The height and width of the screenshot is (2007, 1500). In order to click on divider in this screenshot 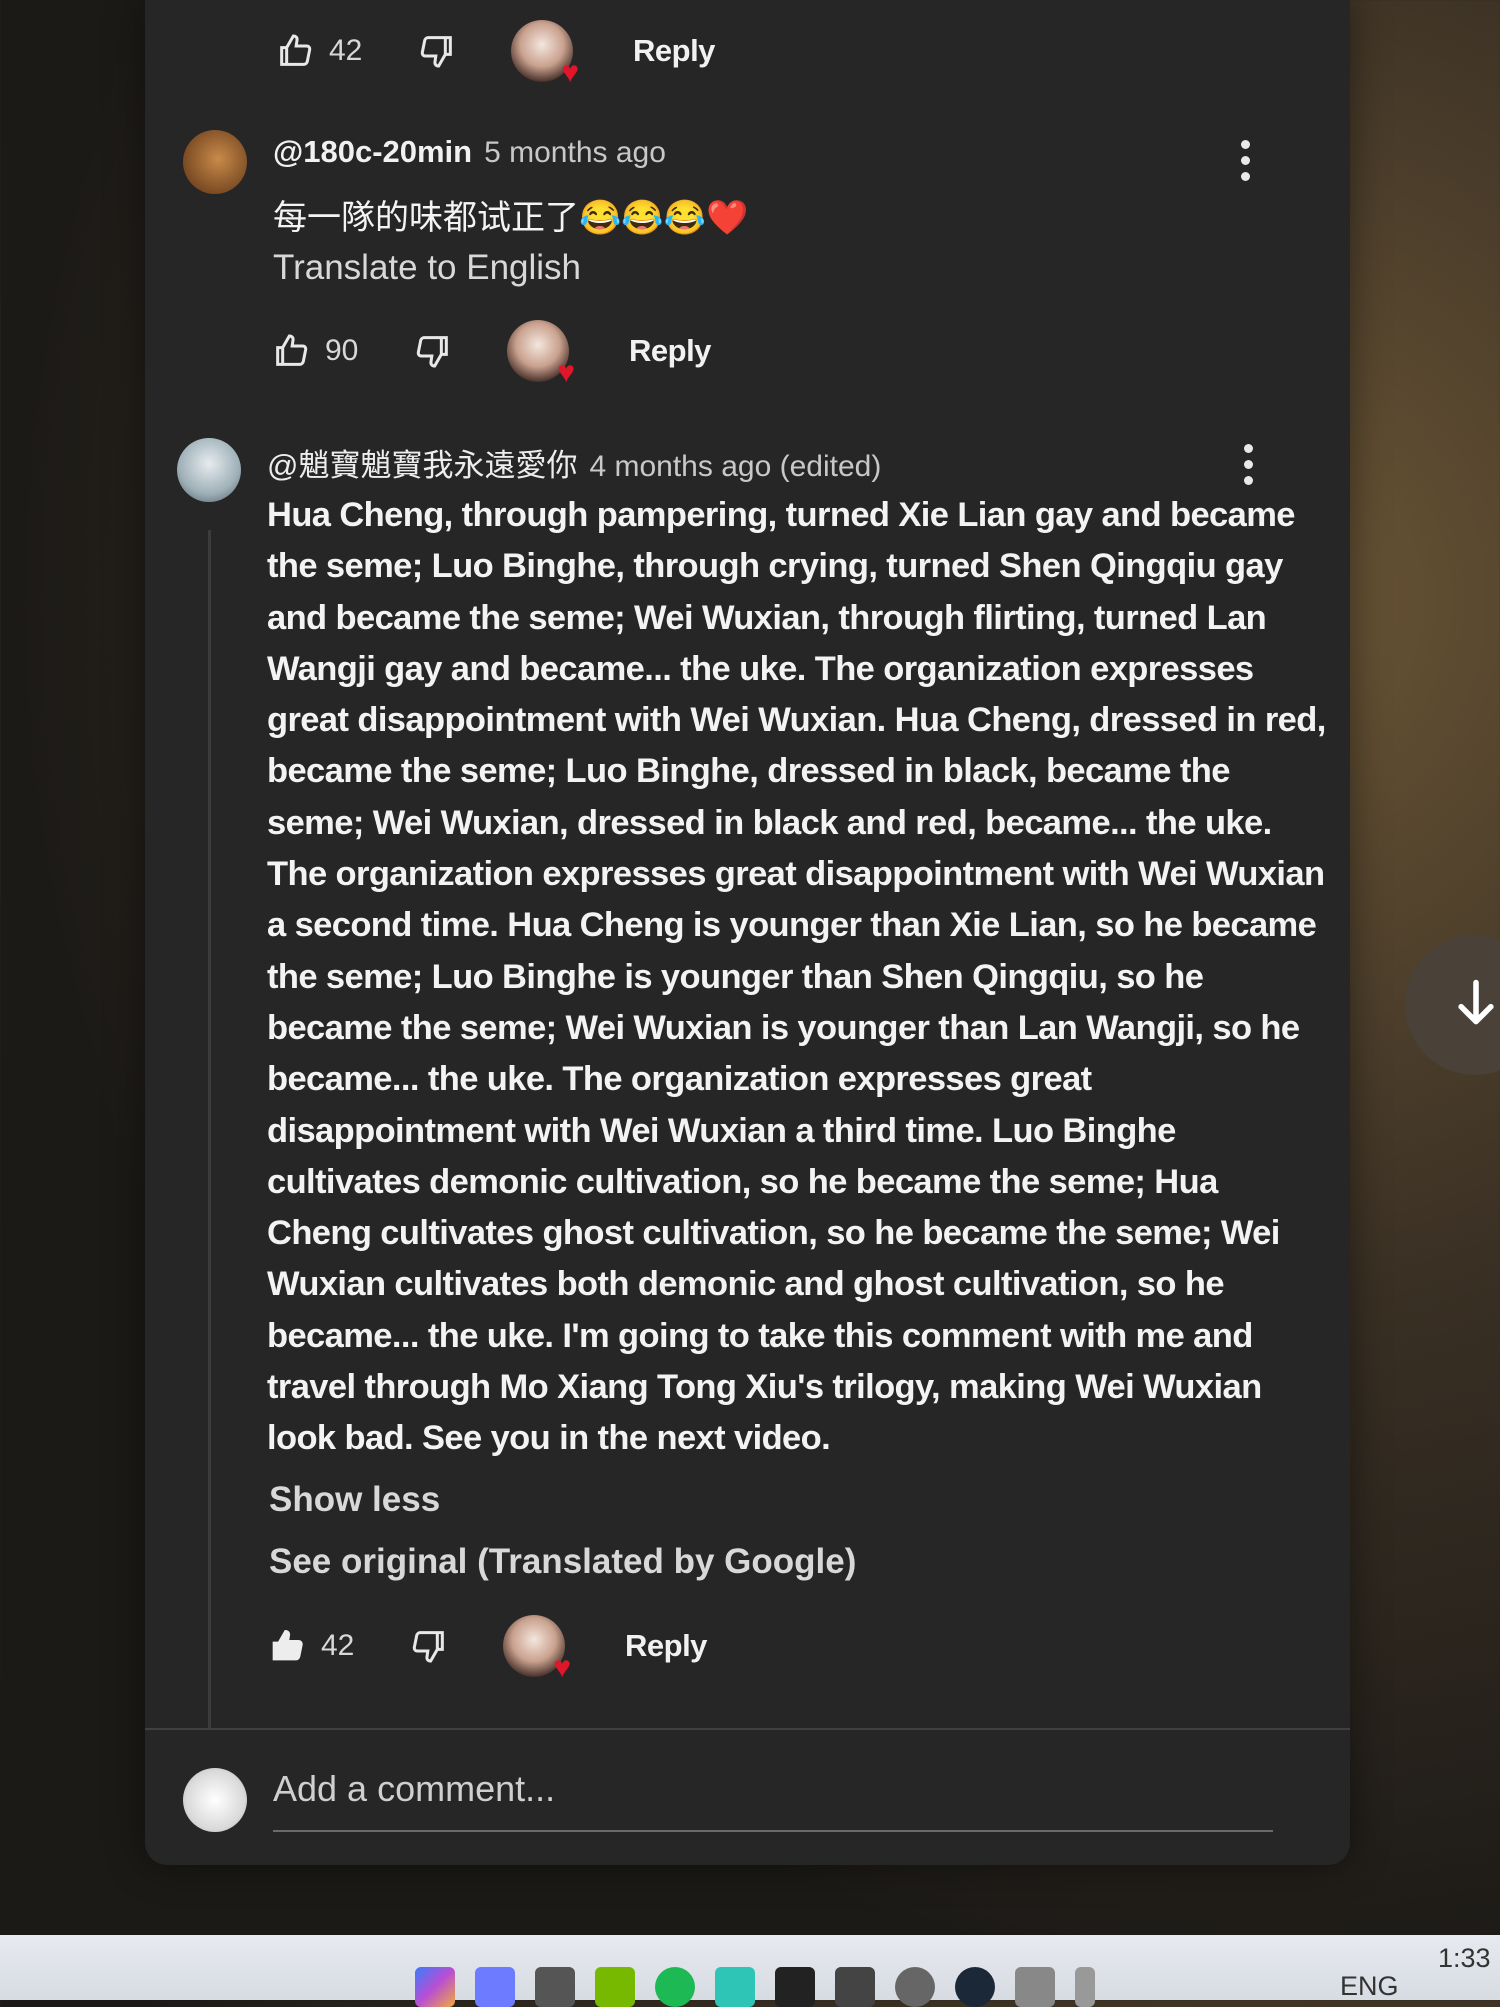, I will do `click(747, 1729)`.